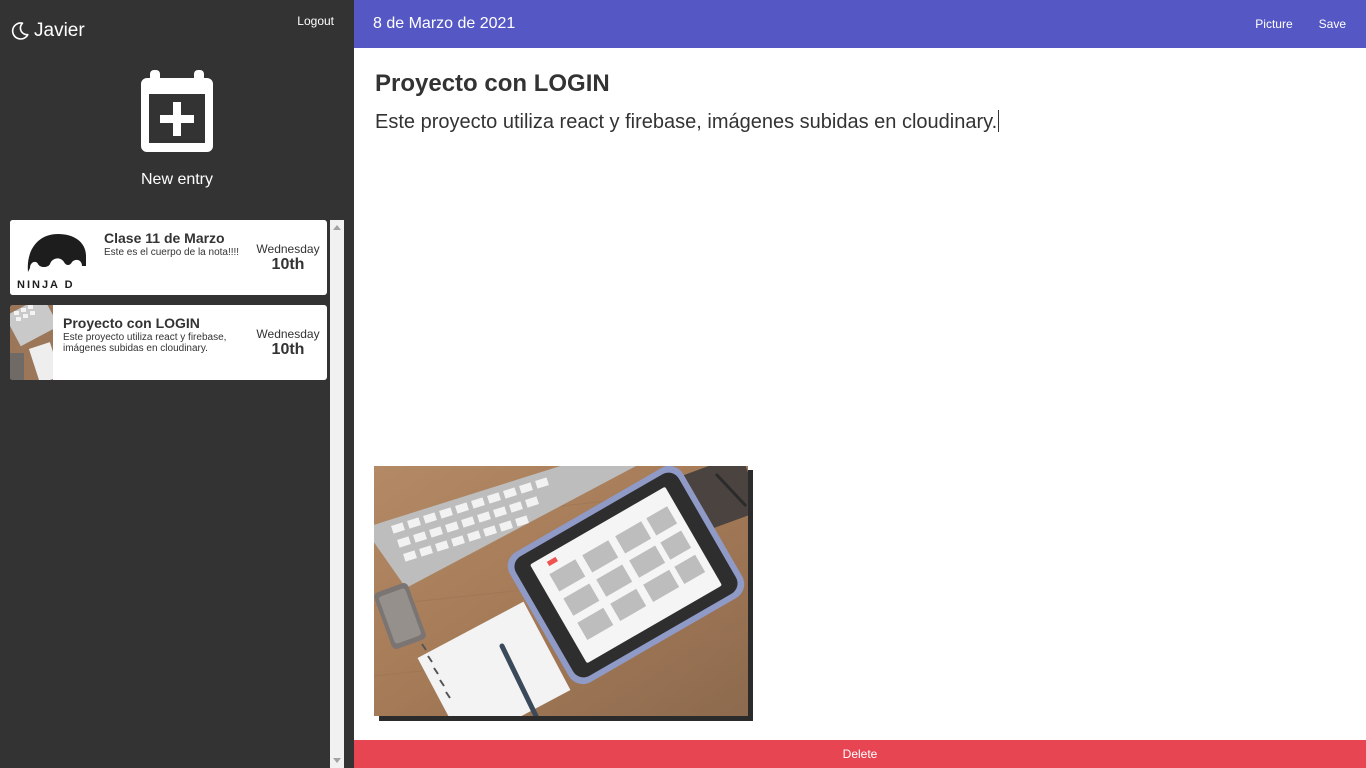 The image size is (1366, 768). What do you see at coordinates (999, 121) in the screenshot?
I see `text-caret` at bounding box center [999, 121].